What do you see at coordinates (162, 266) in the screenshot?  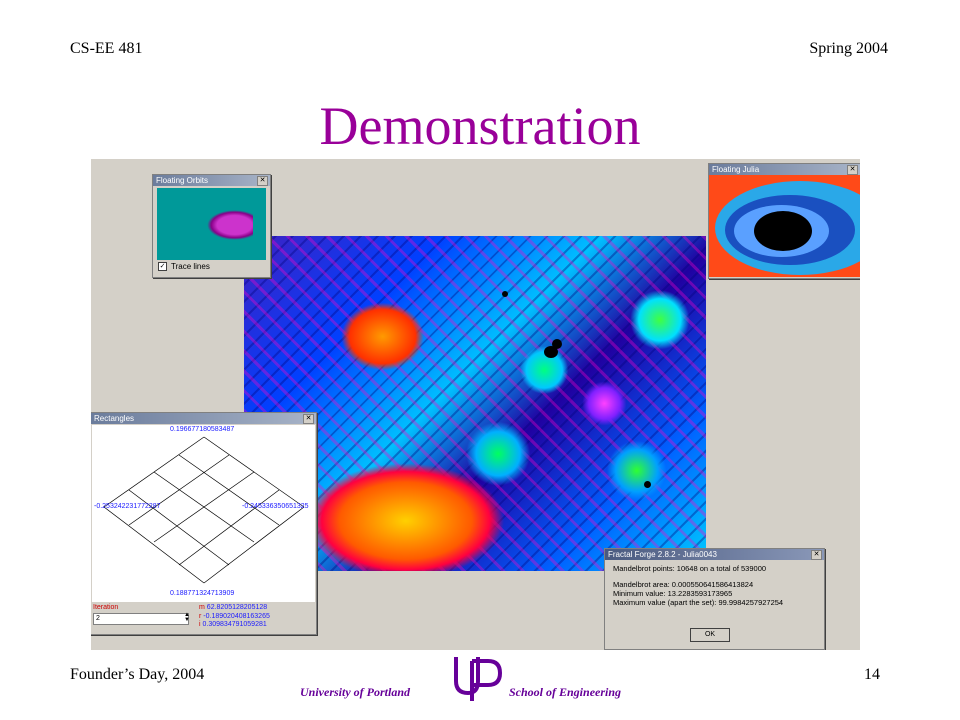 I see `trace-lines-checkbox: ✓` at bounding box center [162, 266].